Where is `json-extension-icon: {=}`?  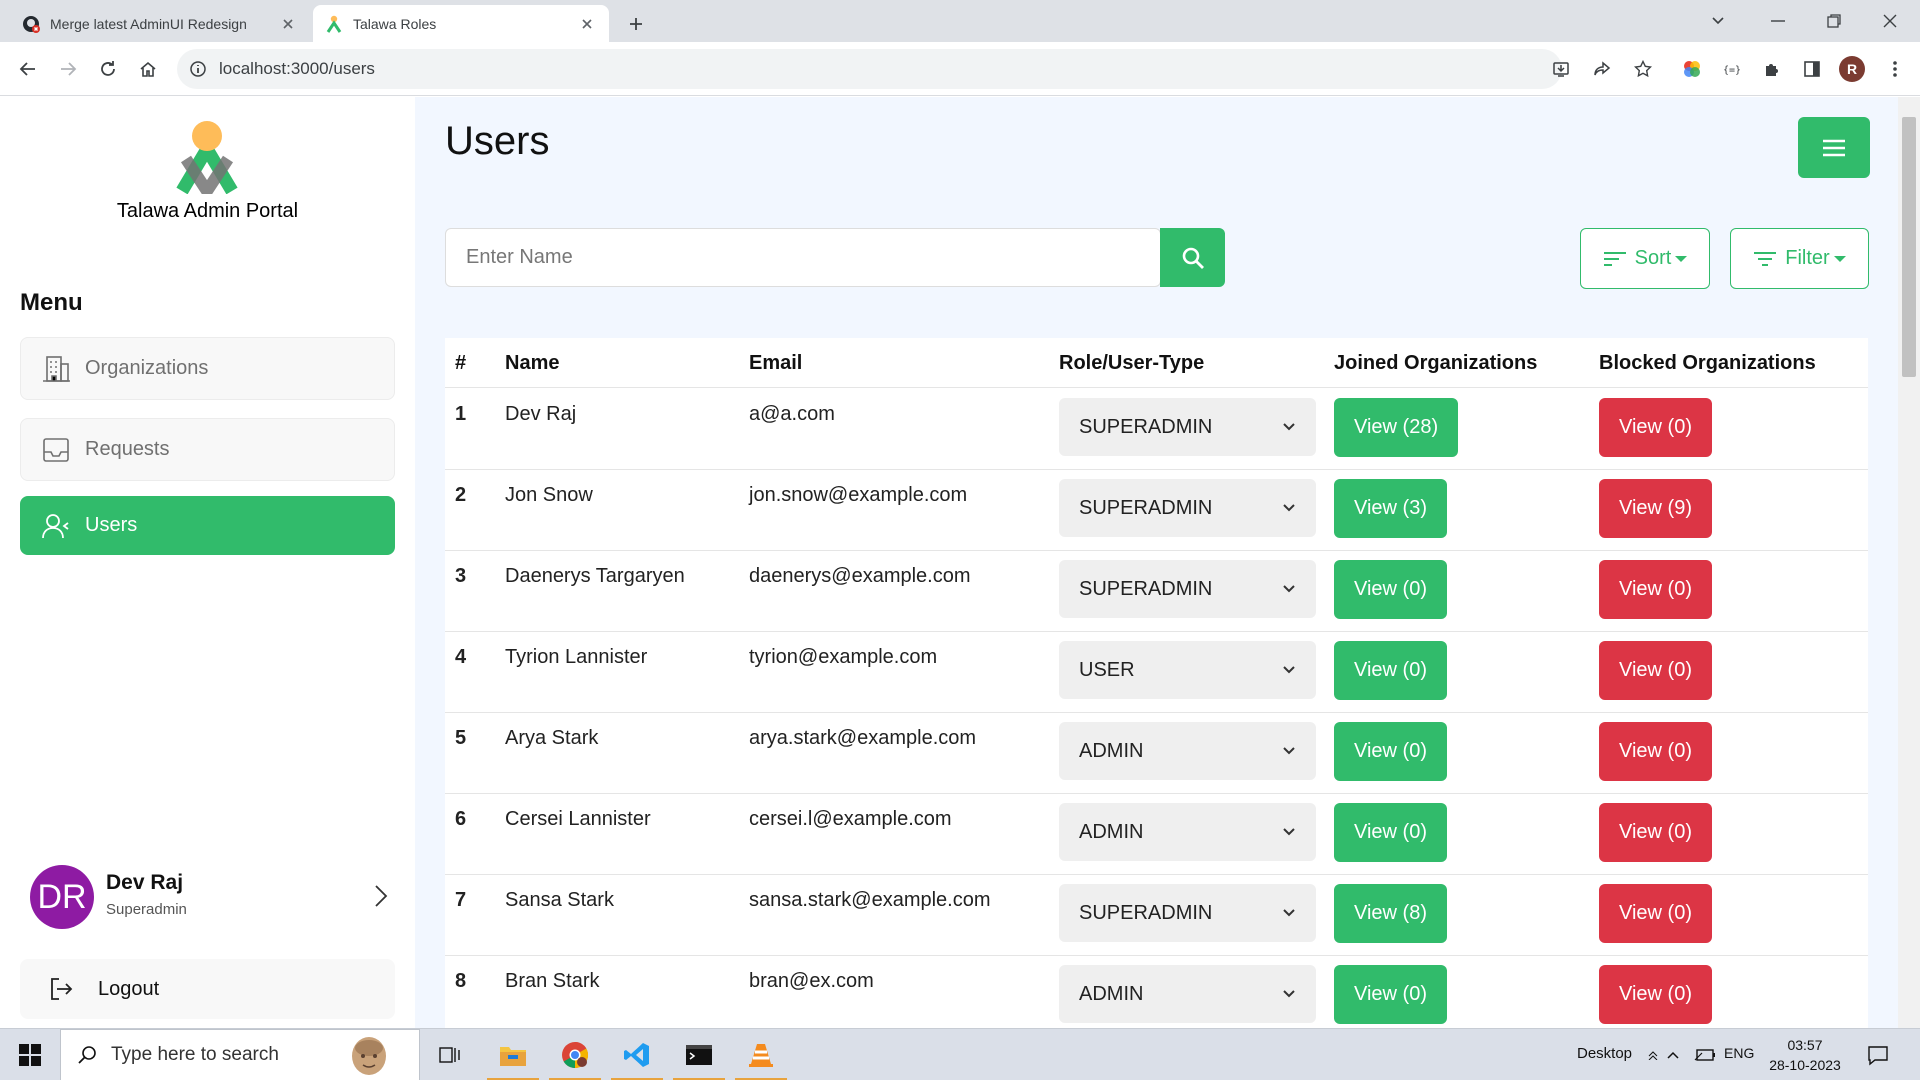 json-extension-icon: {=} is located at coordinates (1732, 69).